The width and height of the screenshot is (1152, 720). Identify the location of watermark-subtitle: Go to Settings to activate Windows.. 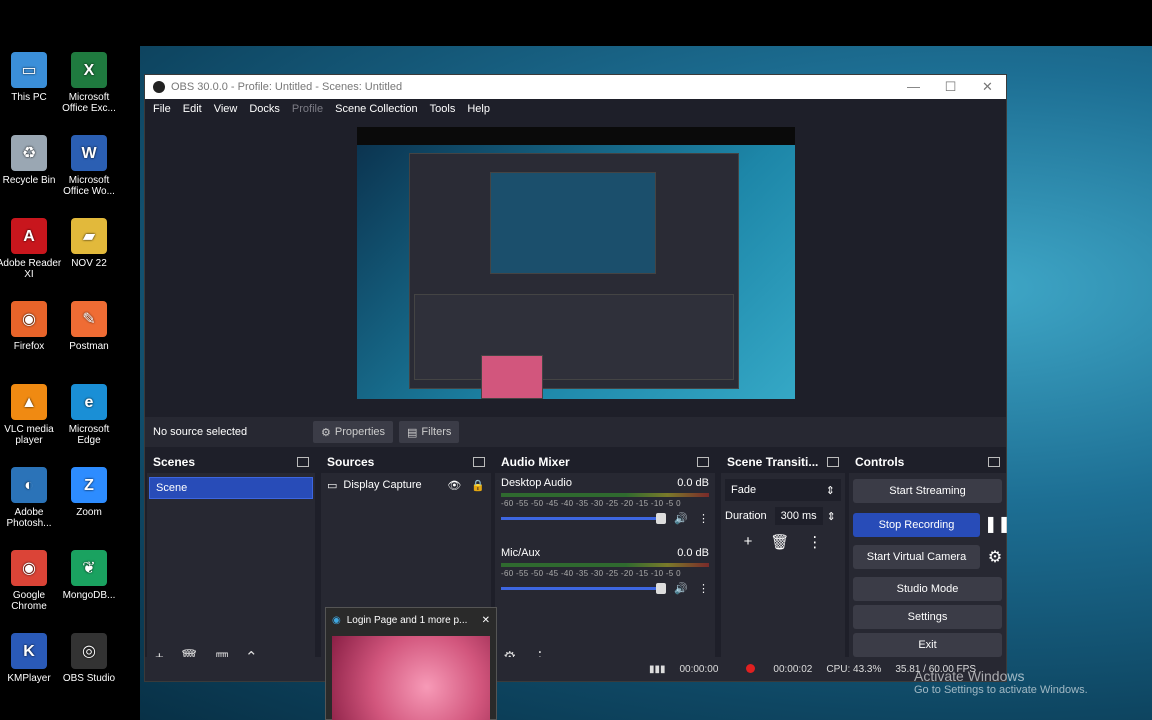
(1001, 690).